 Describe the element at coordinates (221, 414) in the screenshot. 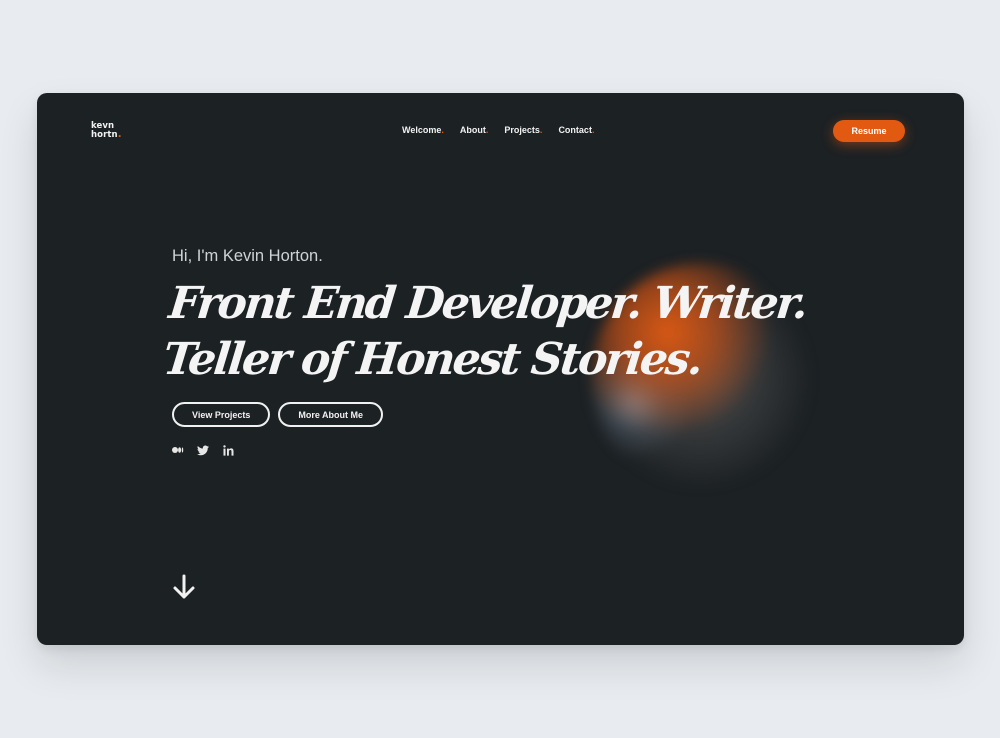

I see `view-projects-button: View Projects` at that location.